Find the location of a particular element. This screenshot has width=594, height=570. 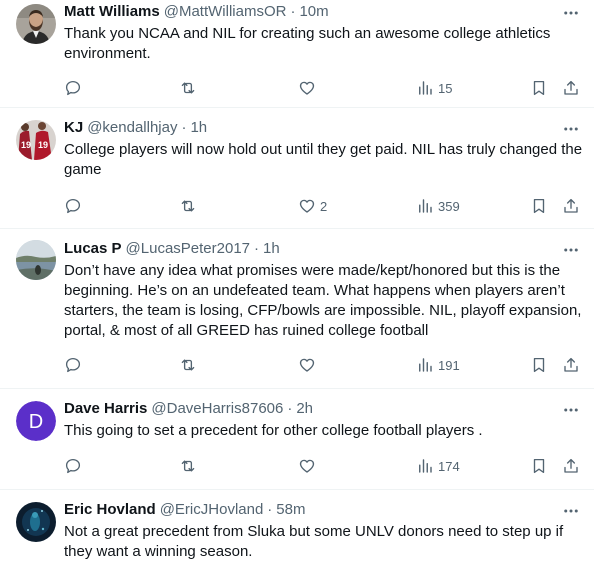

like-button: 2 is located at coordinates (312, 206).